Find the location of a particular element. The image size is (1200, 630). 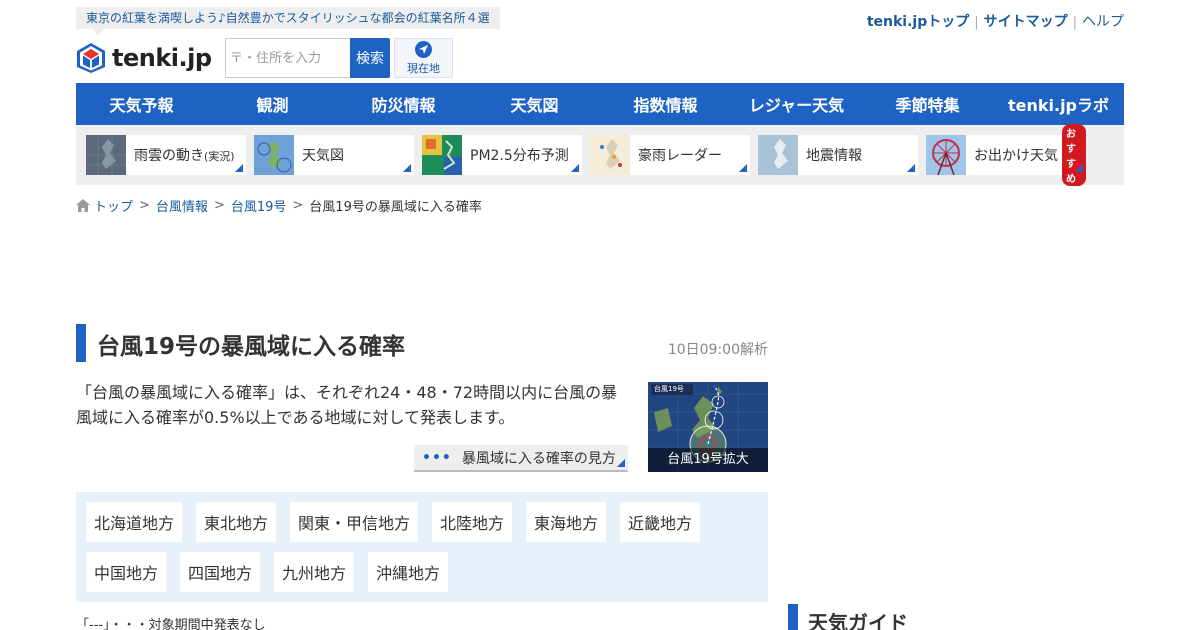

search-form: 検索 is located at coordinates (307, 58).